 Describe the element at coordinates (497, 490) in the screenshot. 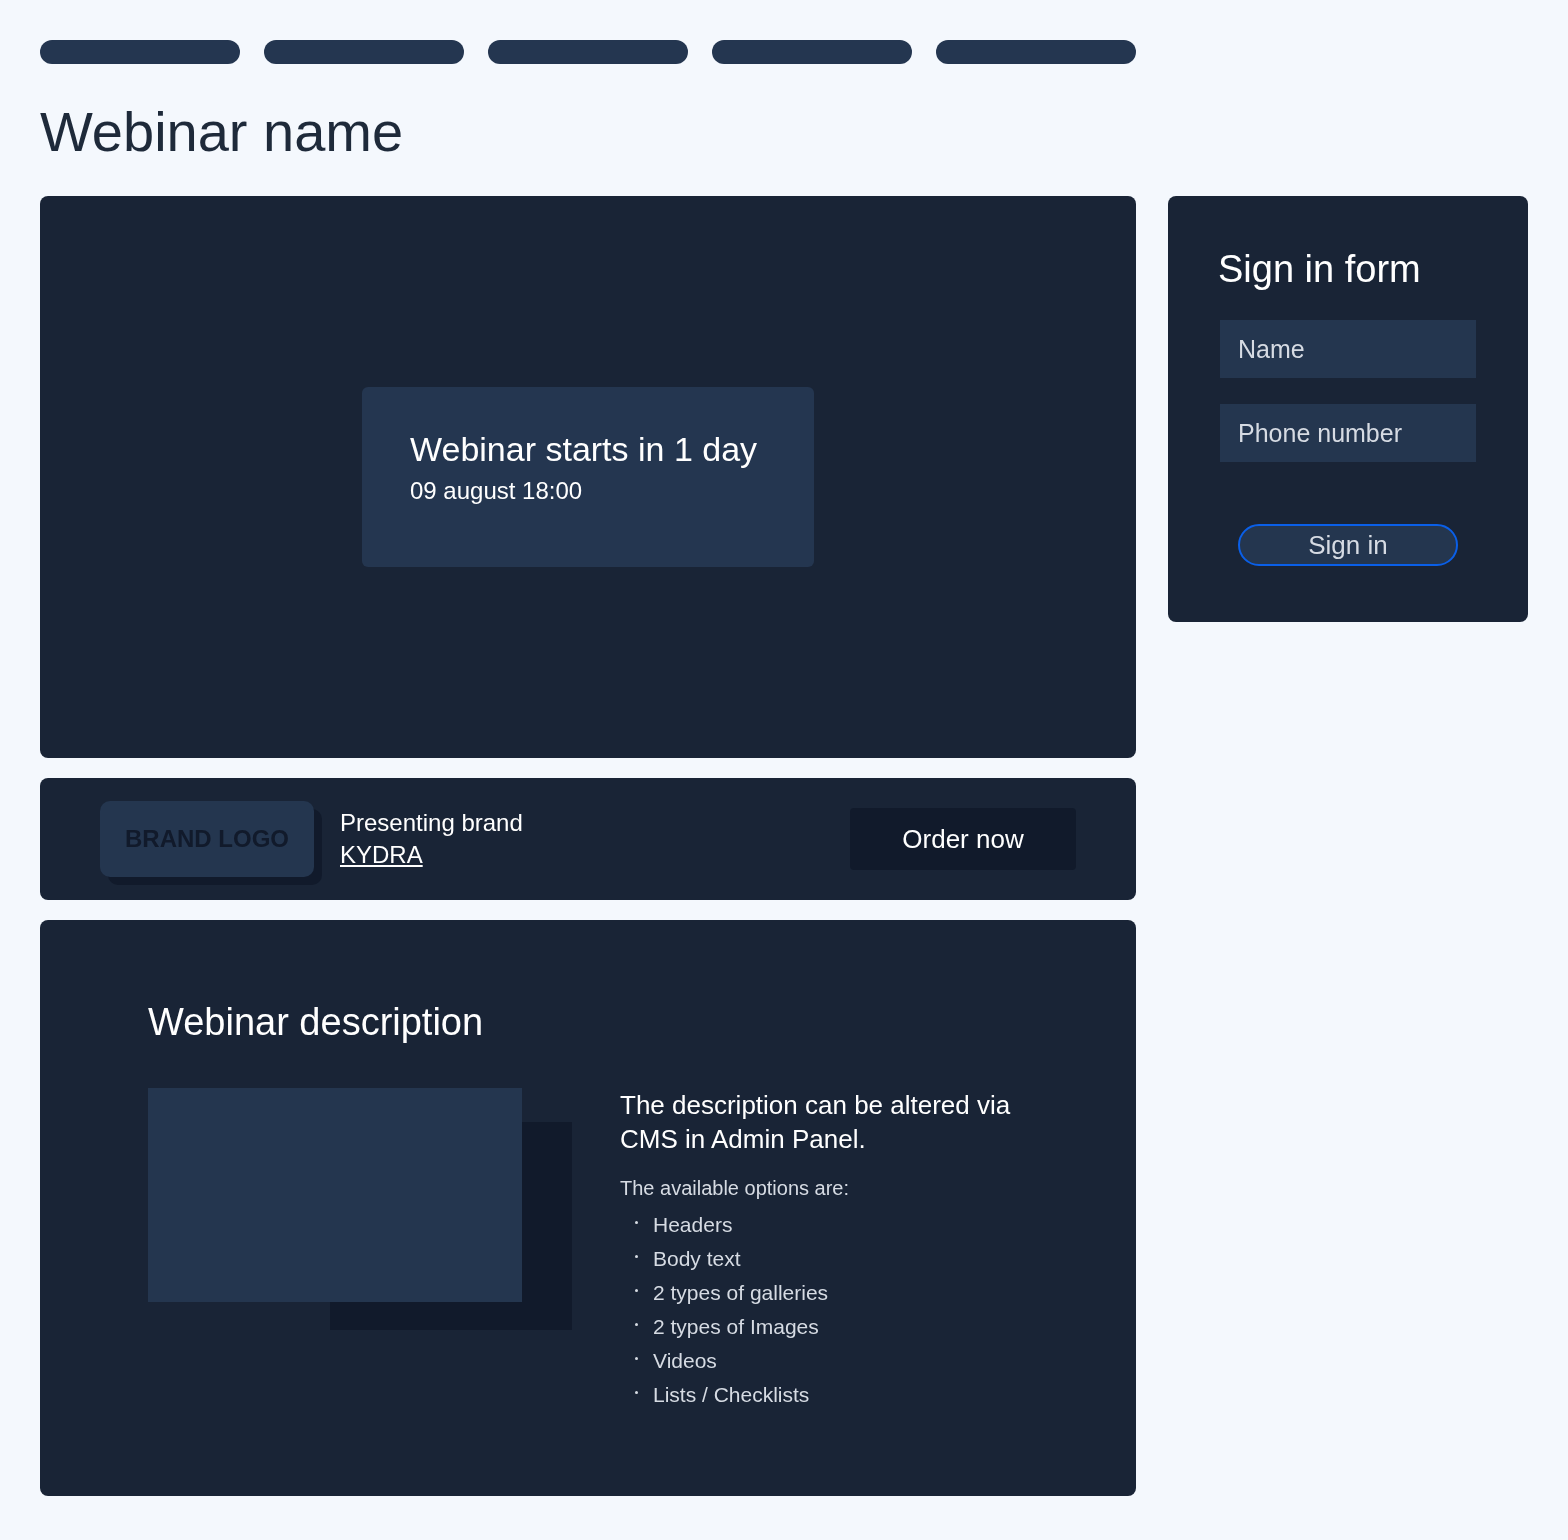

I see `countdown-date: 09 august 18:00` at that location.